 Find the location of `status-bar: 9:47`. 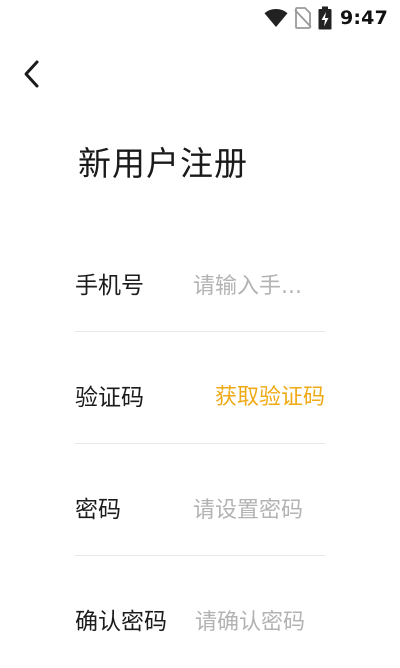

status-bar: 9:47 is located at coordinates (200, 18).